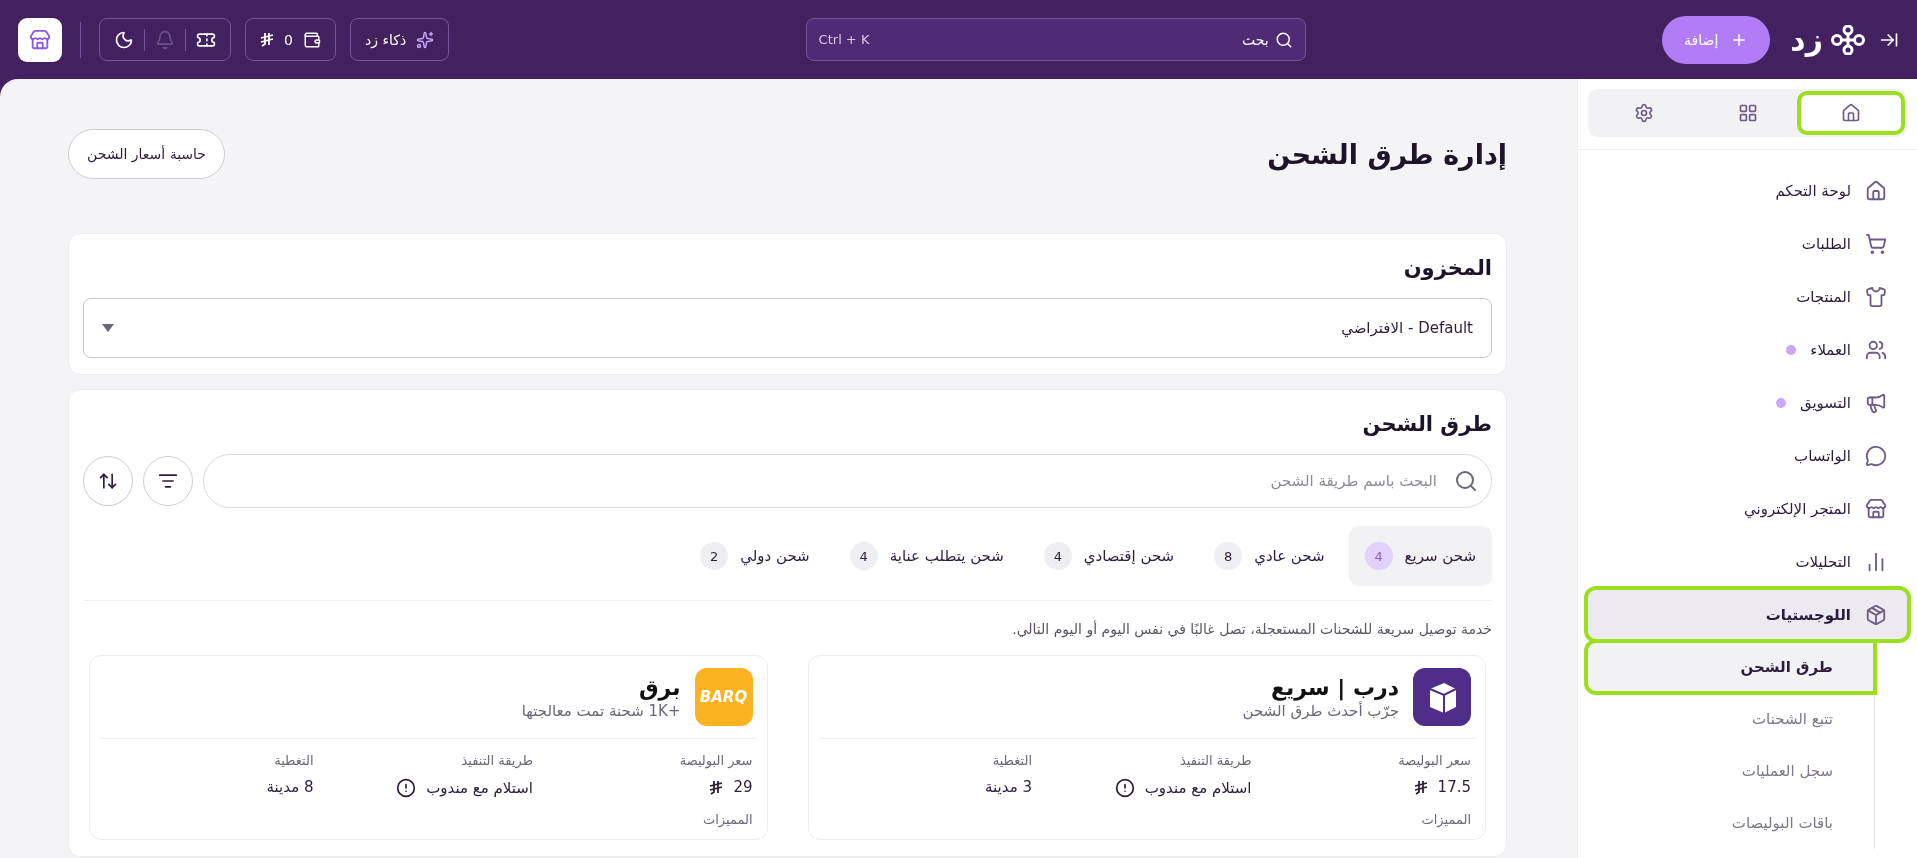  Describe the element at coordinates (1426, 424) in the screenshot. I see `section-title: طرق الشحن` at that location.